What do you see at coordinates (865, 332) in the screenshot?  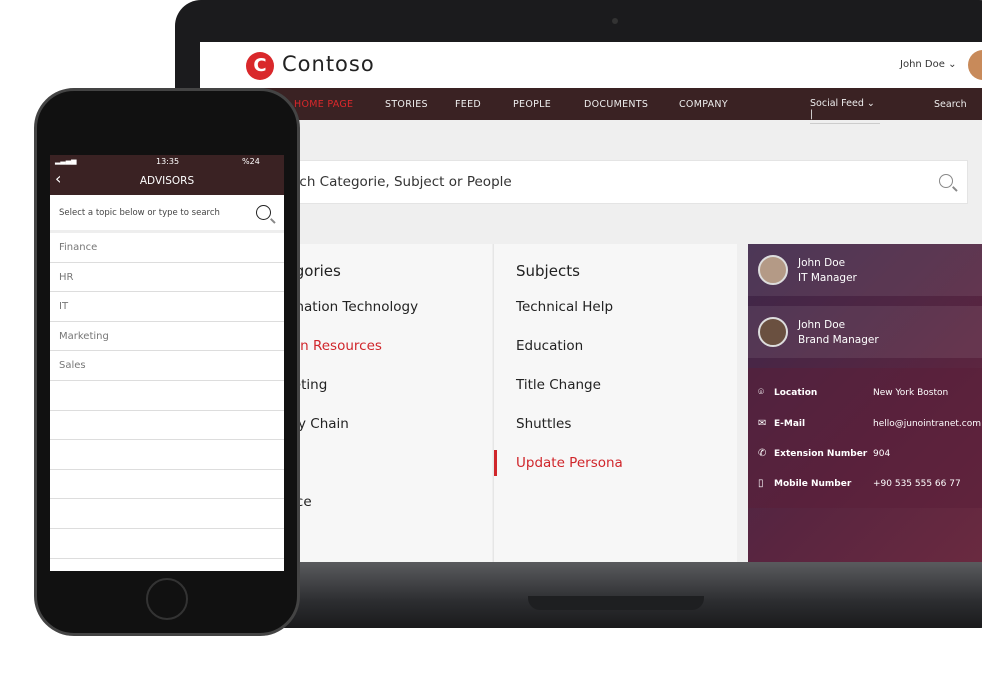 I see `profile-card: John Doe Brand Manager` at bounding box center [865, 332].